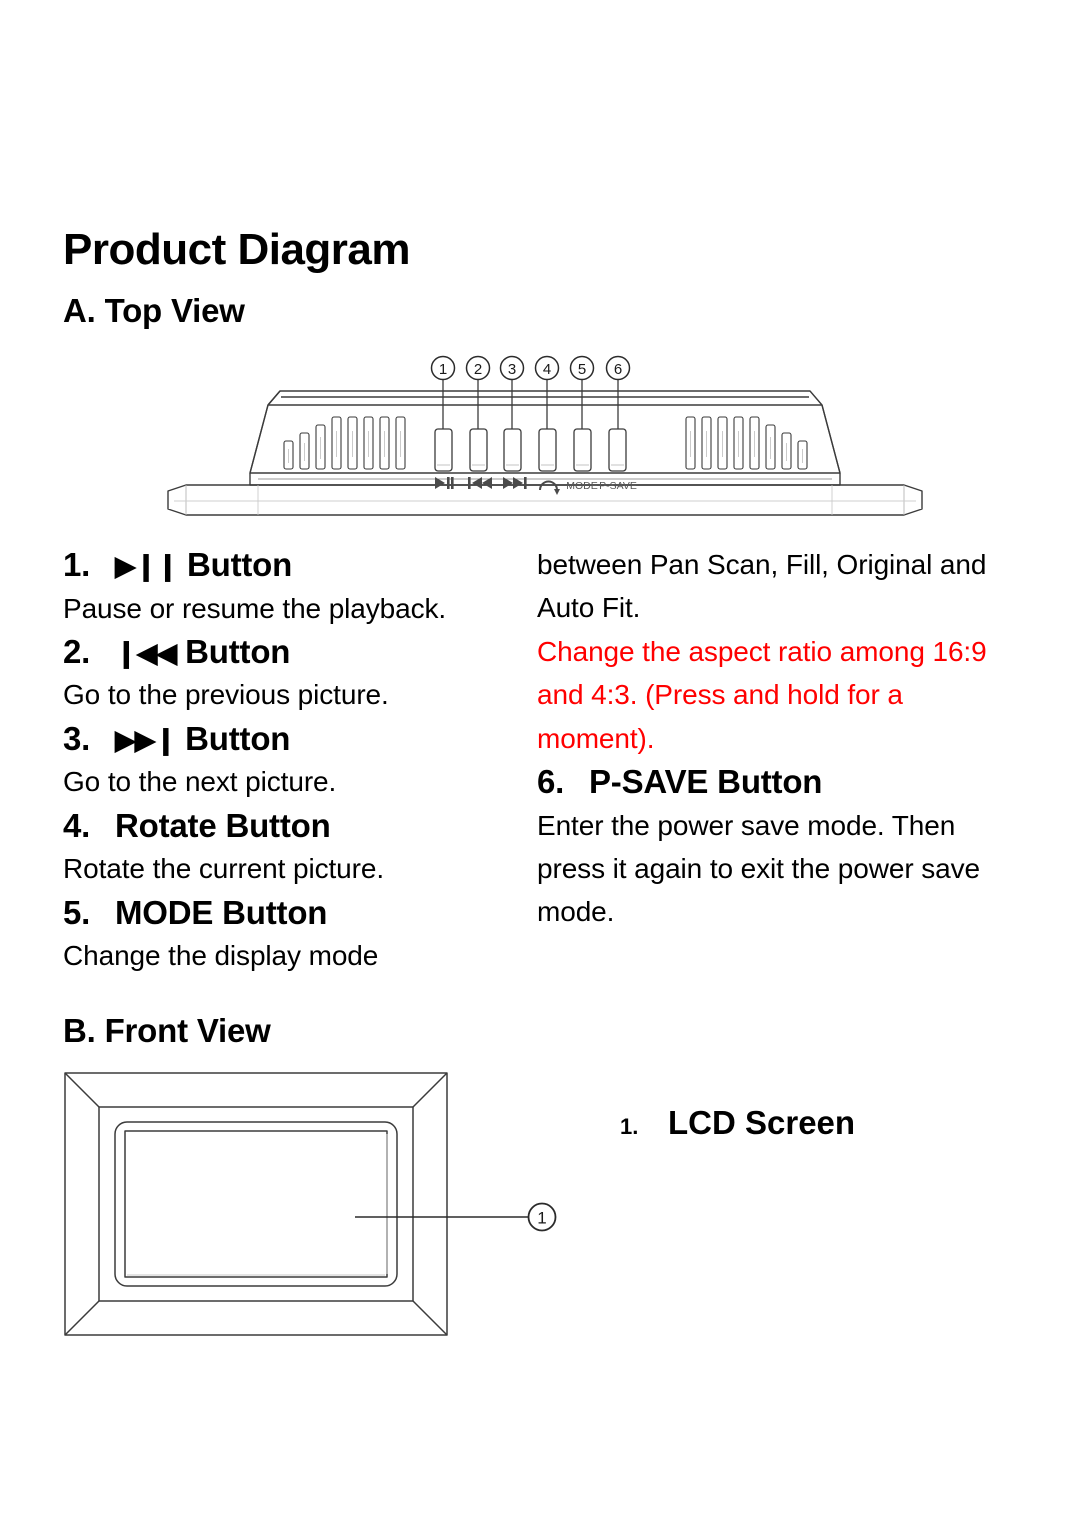 The width and height of the screenshot is (1080, 1528). What do you see at coordinates (77, 738) in the screenshot?
I see `item-3-number: 3.` at bounding box center [77, 738].